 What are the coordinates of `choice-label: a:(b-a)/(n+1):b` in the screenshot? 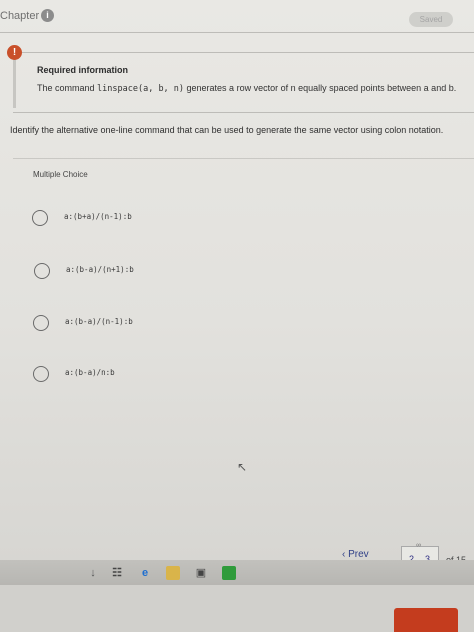 It's located at (100, 269).